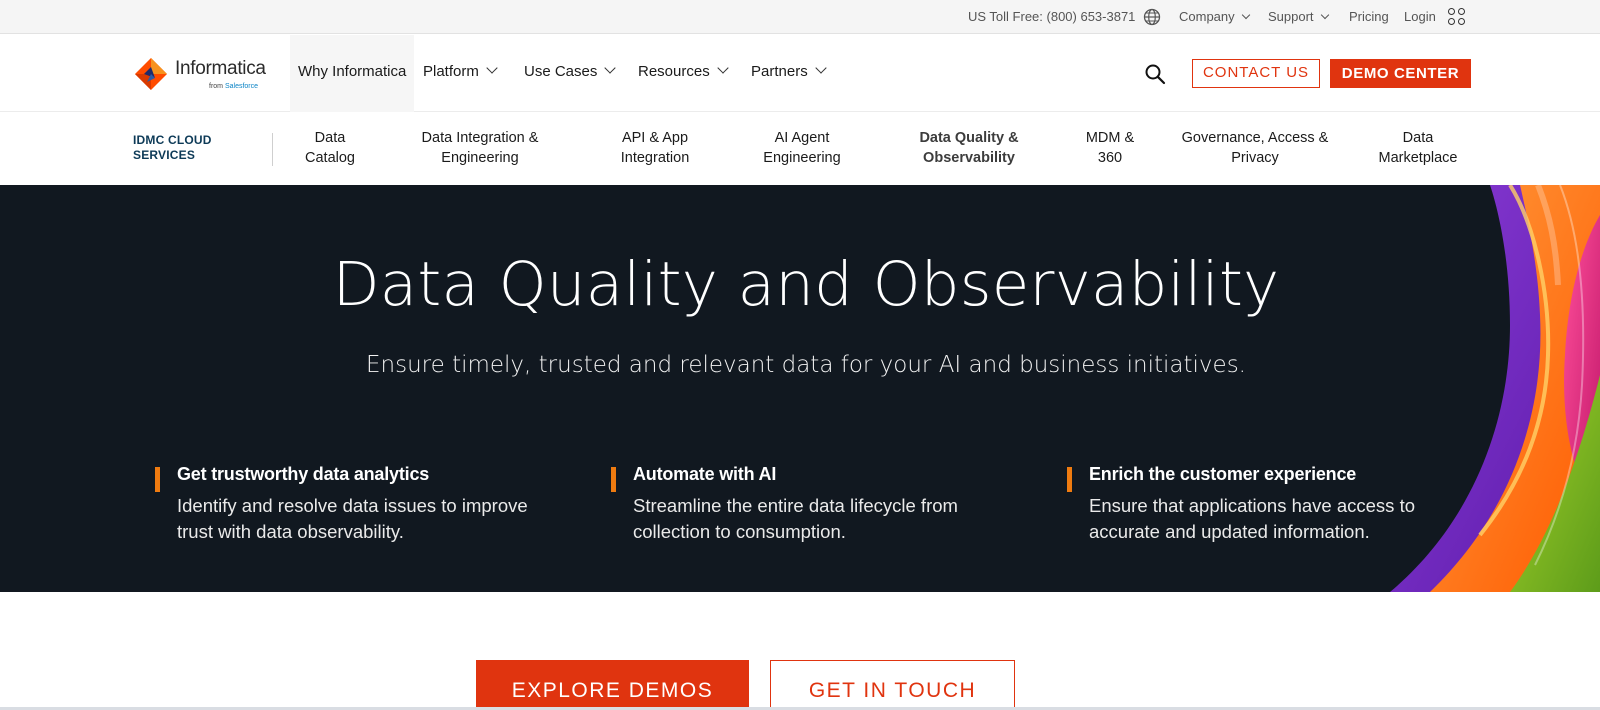 Image resolution: width=1600 pixels, height=710 pixels. Describe the element at coordinates (330, 148) in the screenshot. I see `sub-nav-data-catalog: Data Catalog` at that location.